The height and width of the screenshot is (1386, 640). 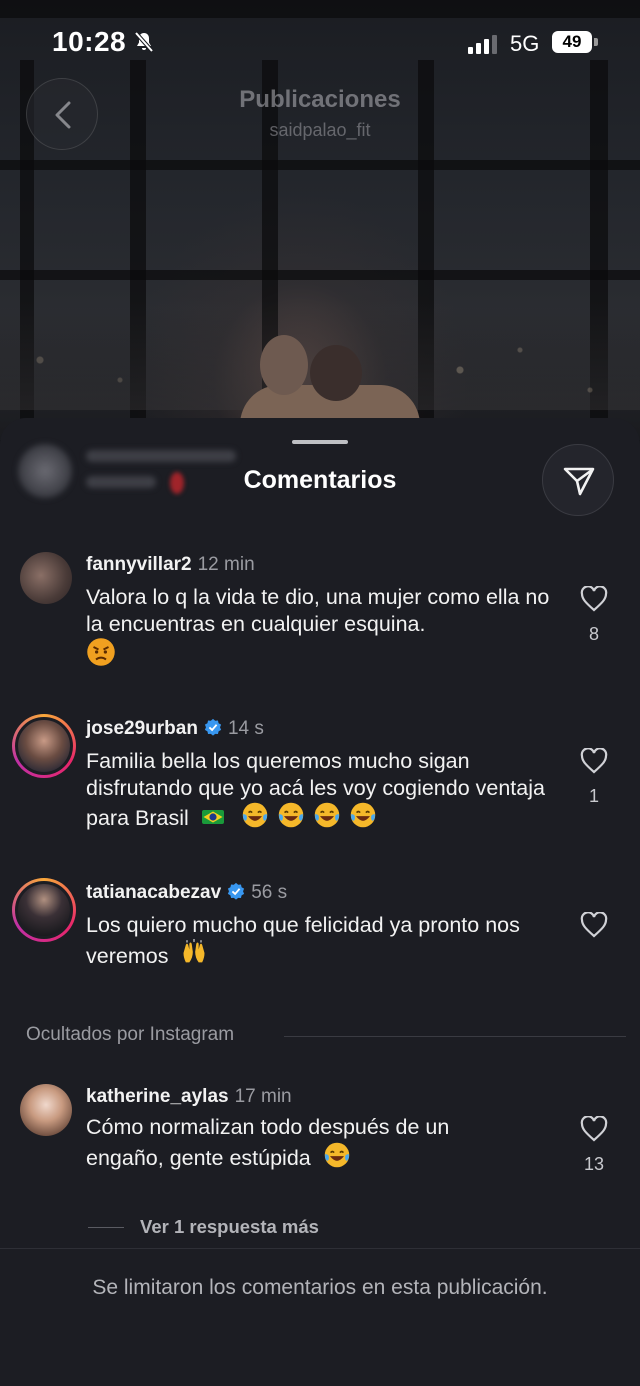 What do you see at coordinates (330, 380) in the screenshot?
I see `photo-subjects` at bounding box center [330, 380].